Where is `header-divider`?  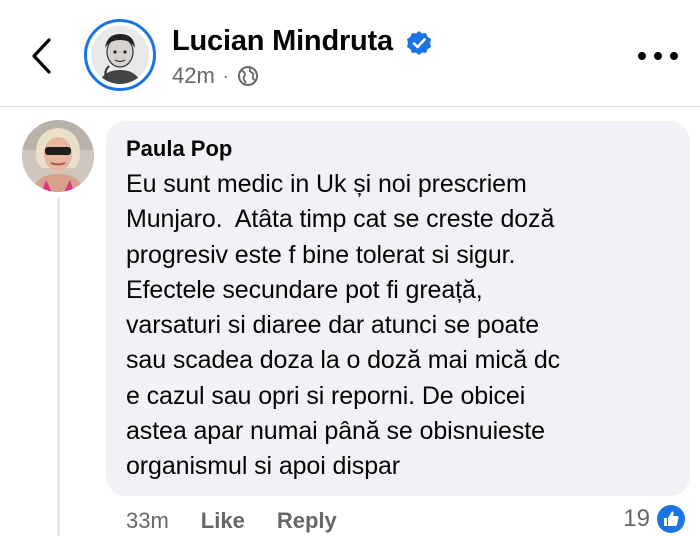
header-divider is located at coordinates (350, 106).